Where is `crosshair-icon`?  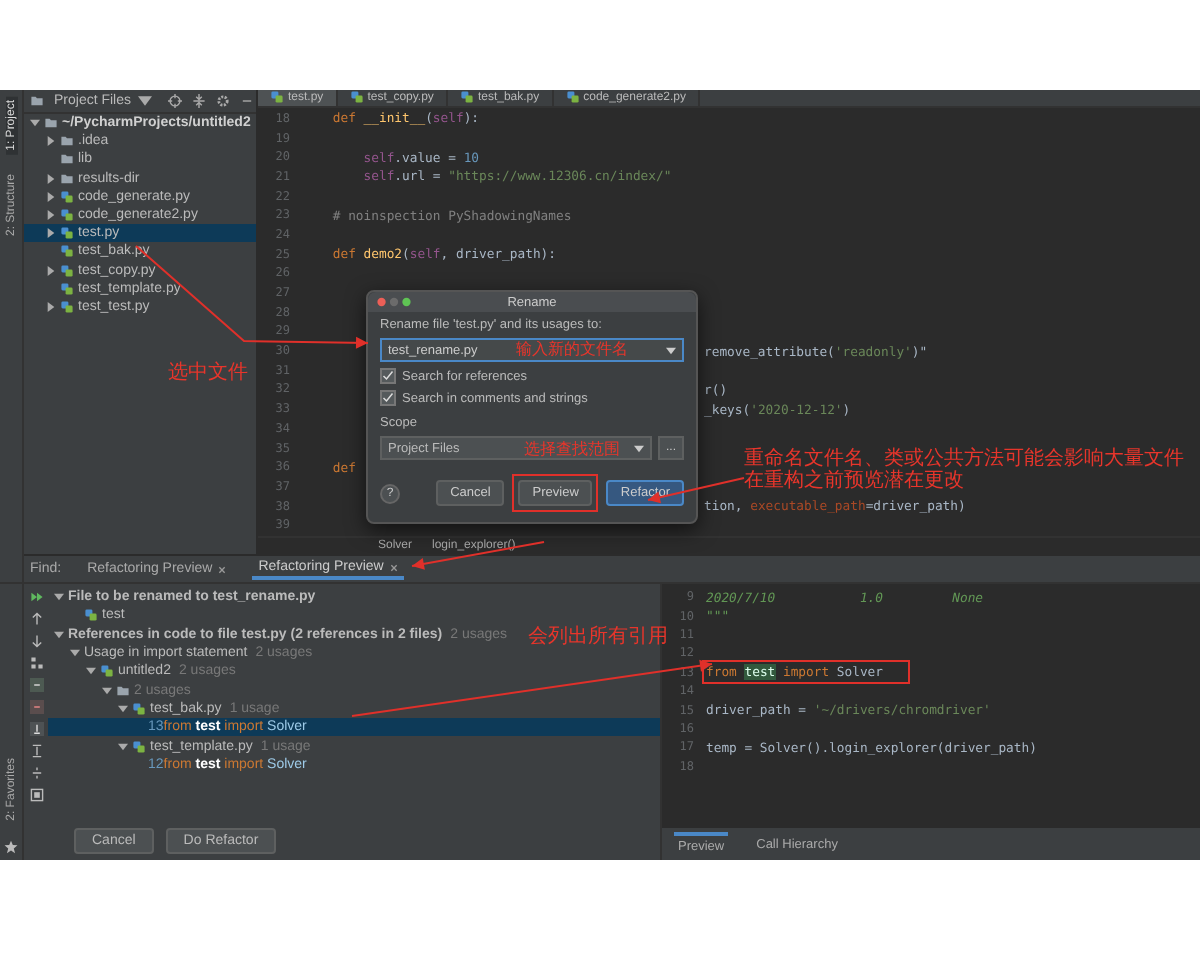
crosshair-icon is located at coordinates (174, 101).